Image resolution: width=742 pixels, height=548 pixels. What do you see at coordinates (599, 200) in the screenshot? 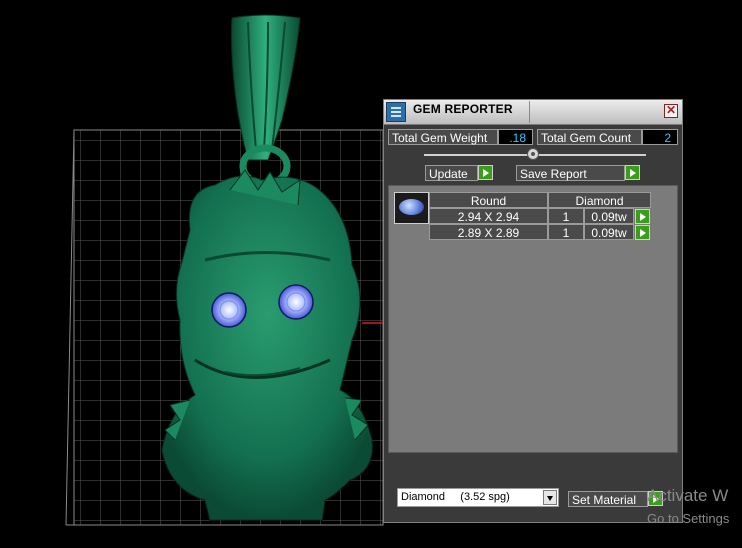
I see `gem-material-header: Diamond` at bounding box center [599, 200].